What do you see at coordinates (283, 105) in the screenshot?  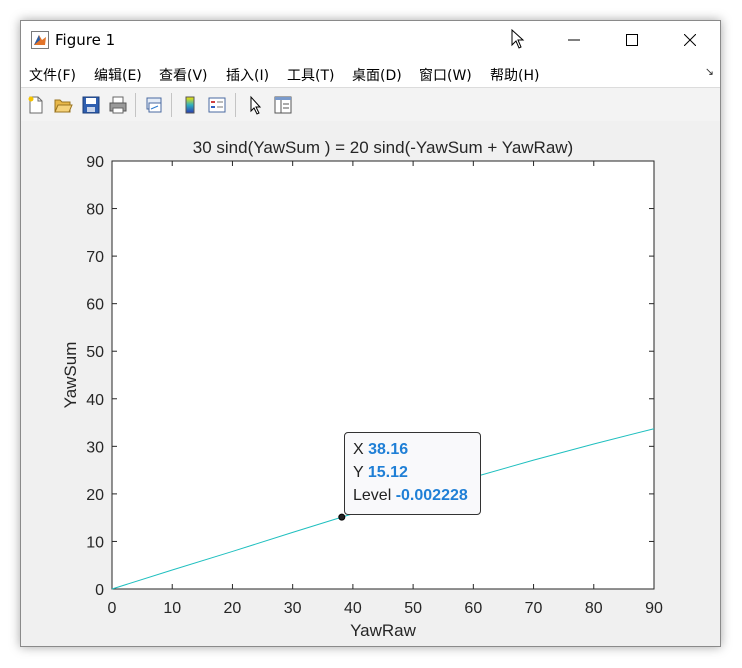 I see `property-inspector-icon` at bounding box center [283, 105].